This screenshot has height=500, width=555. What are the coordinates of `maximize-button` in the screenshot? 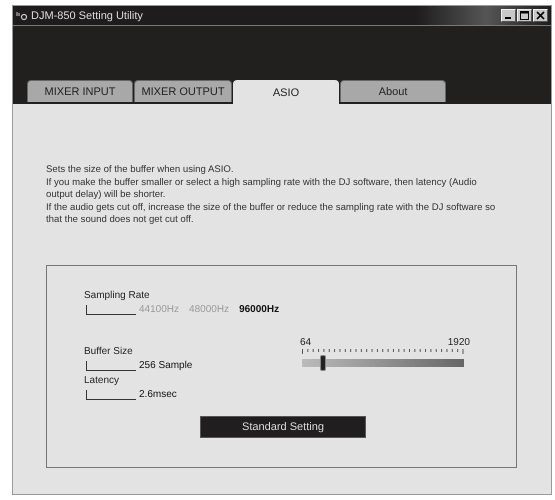 It's located at (524, 15).